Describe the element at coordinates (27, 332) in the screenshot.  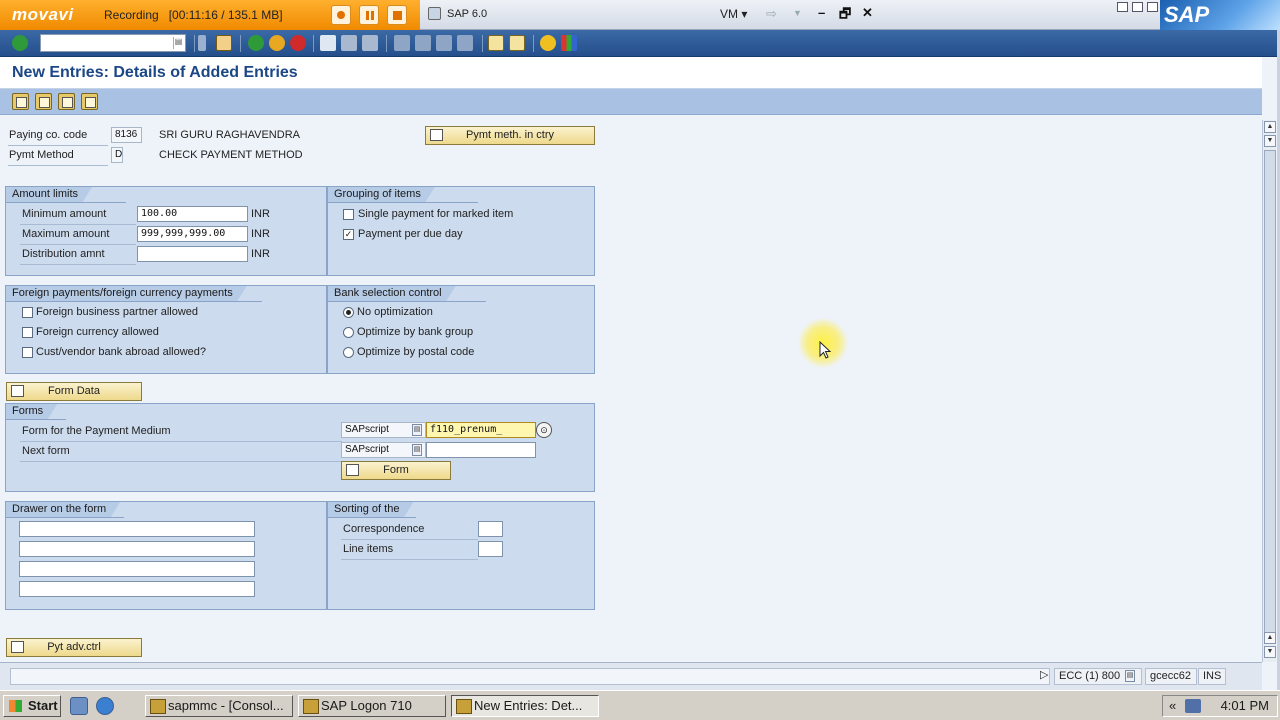
I see `foreign-currency-checkbox` at that location.